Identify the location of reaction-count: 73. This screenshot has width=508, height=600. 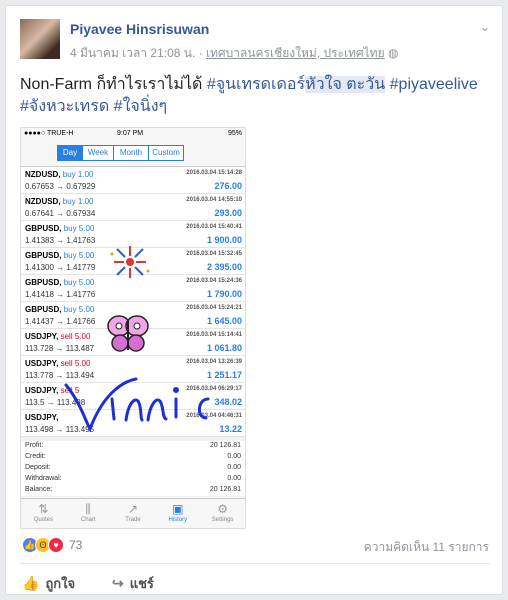
(76, 545).